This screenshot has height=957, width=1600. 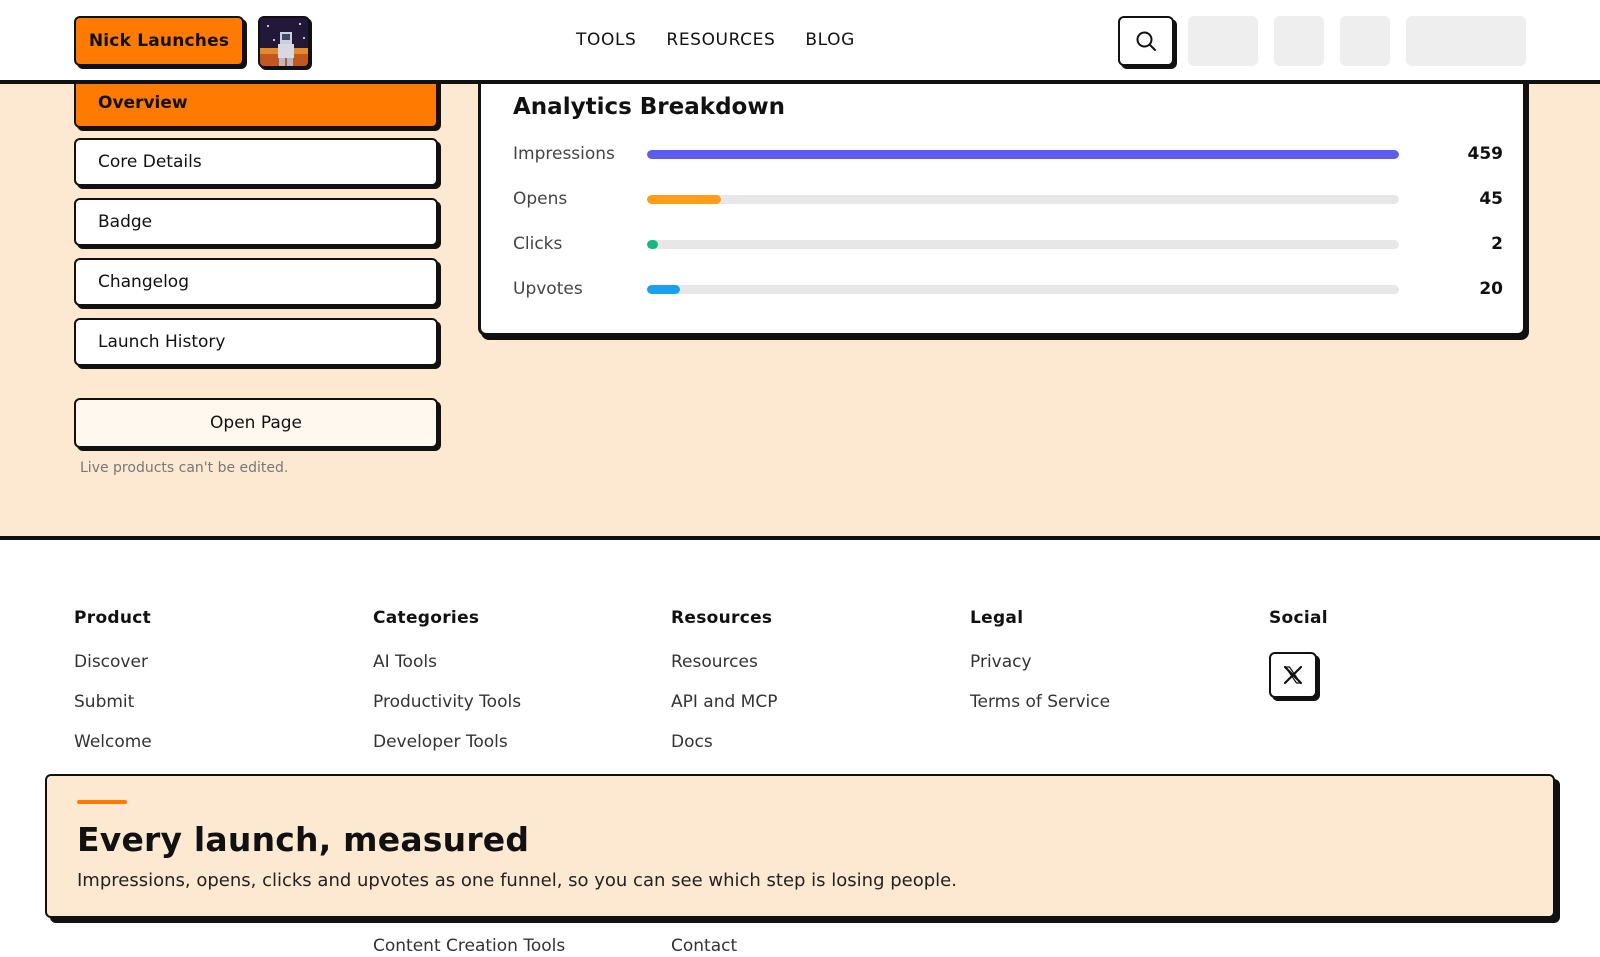 I want to click on edit-note: Live products can't be edited., so click(x=184, y=468).